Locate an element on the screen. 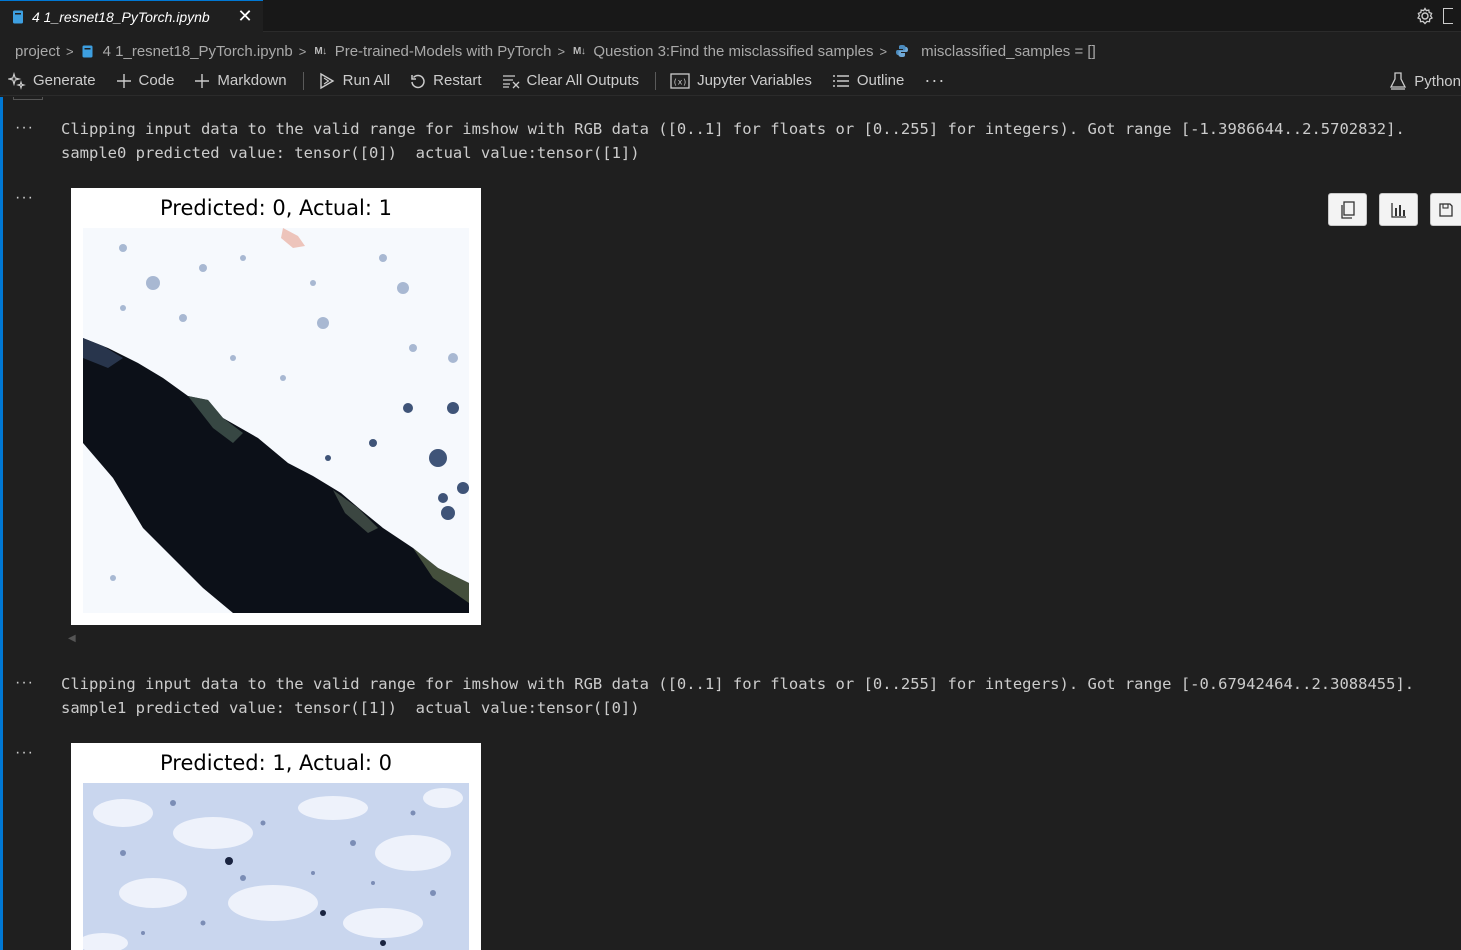 This screenshot has width=1461, height=950. breadcrumb-section-label: Pre-trained-Models with PyTorch is located at coordinates (443, 51).